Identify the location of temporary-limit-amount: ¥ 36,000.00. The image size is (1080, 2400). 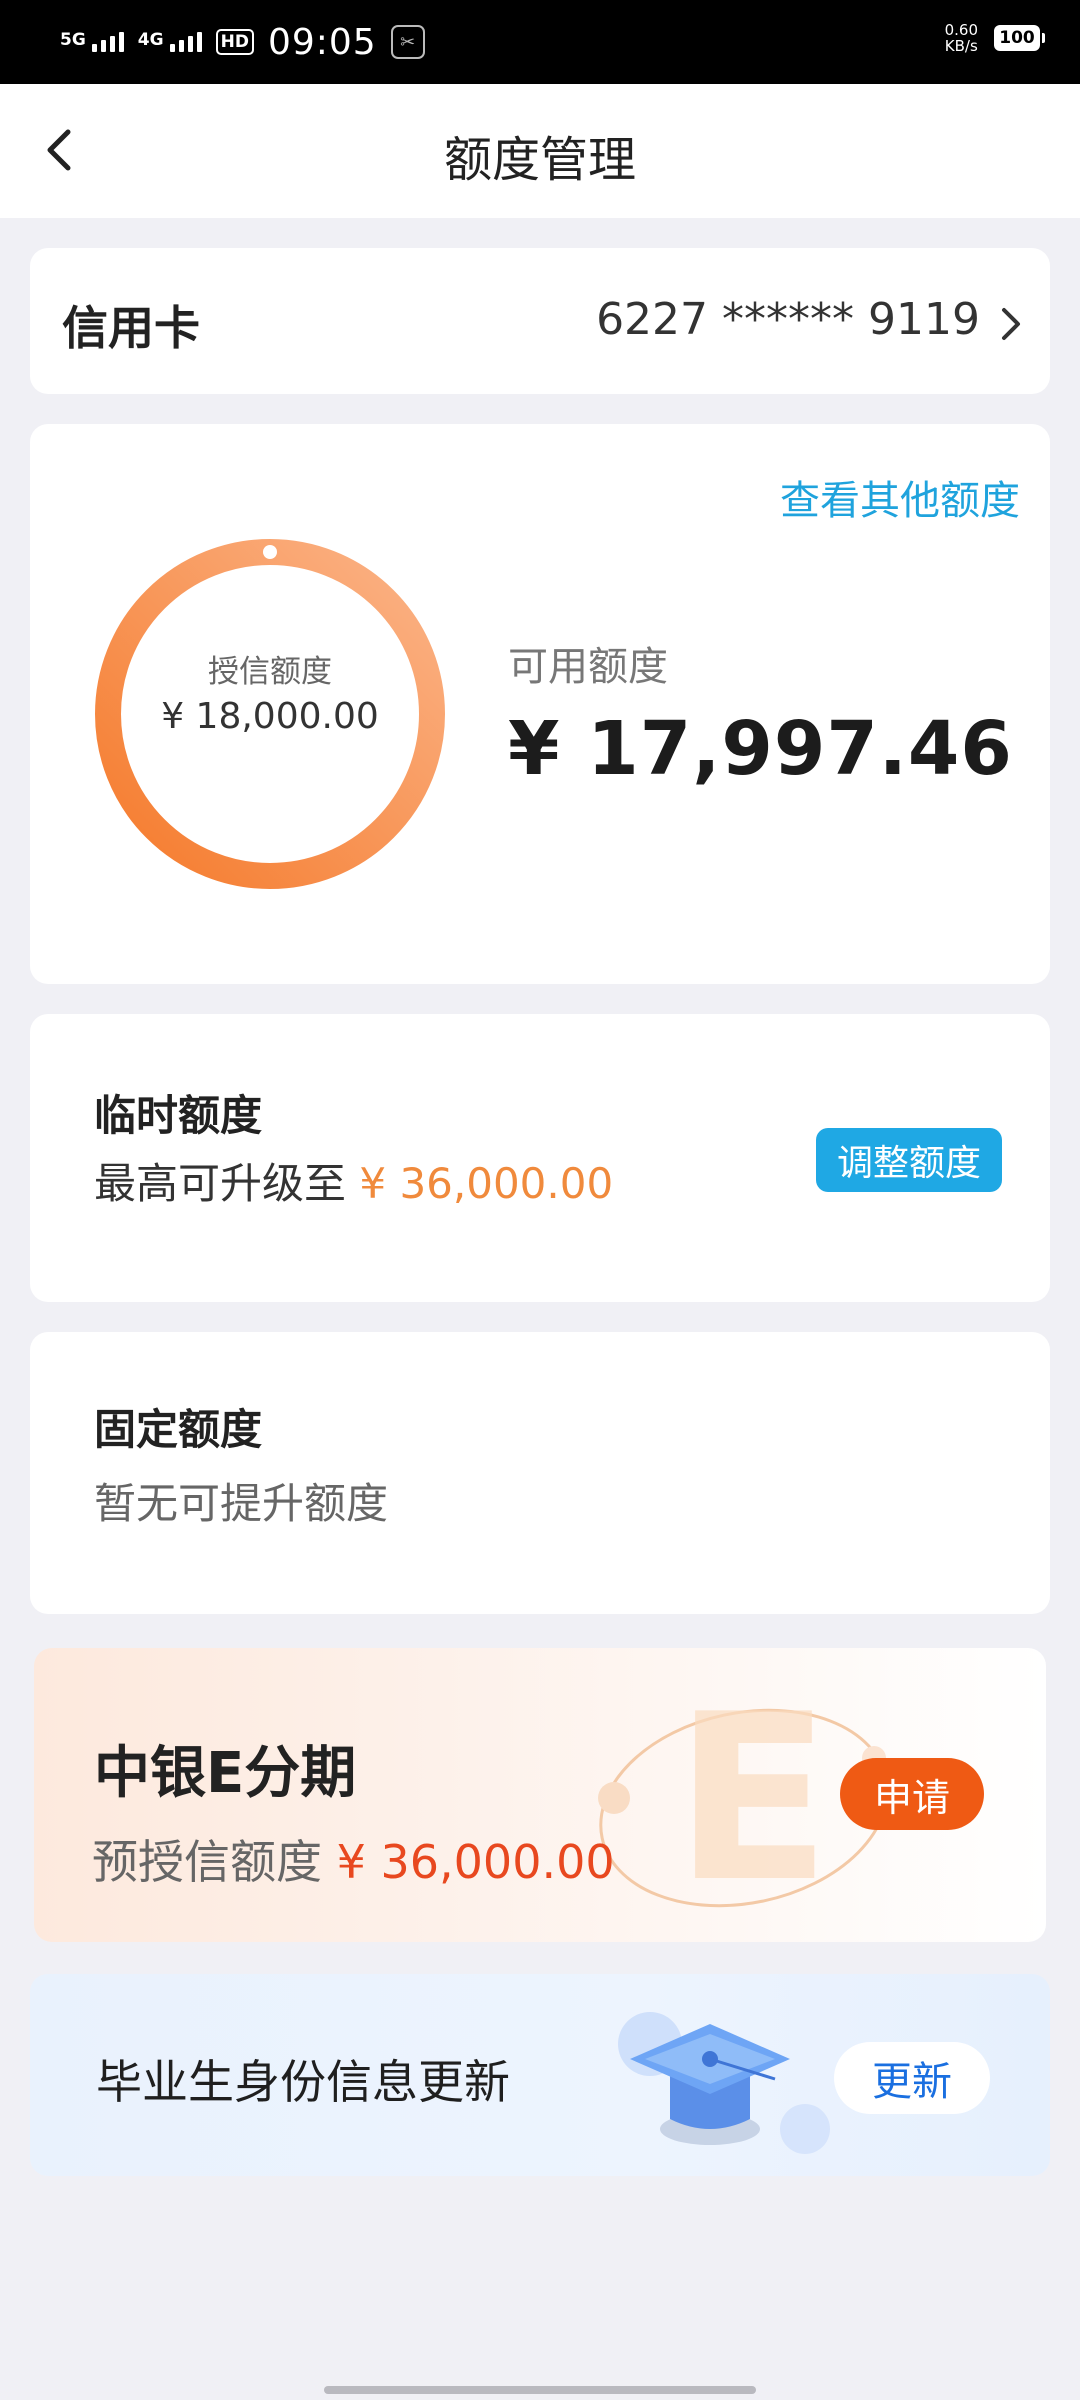
(486, 1183).